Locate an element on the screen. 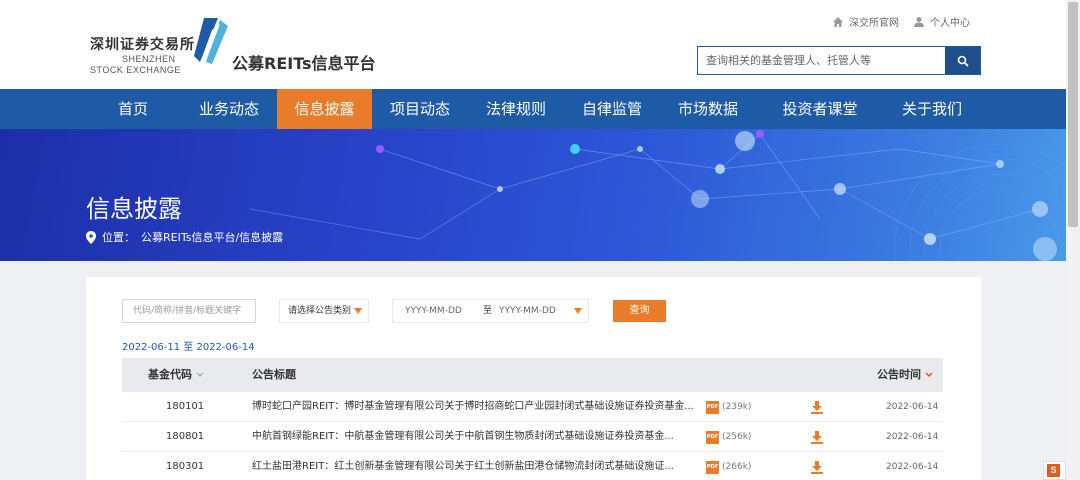 The width and height of the screenshot is (1080, 480). szse-home-link: 深交所官网 is located at coordinates (865, 21).